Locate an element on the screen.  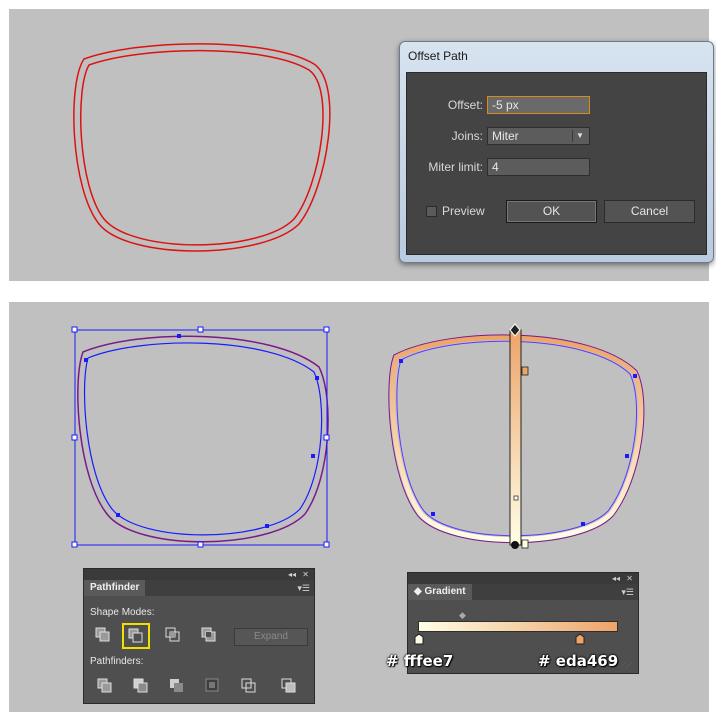
cancel-button: Cancel is located at coordinates (649, 211).